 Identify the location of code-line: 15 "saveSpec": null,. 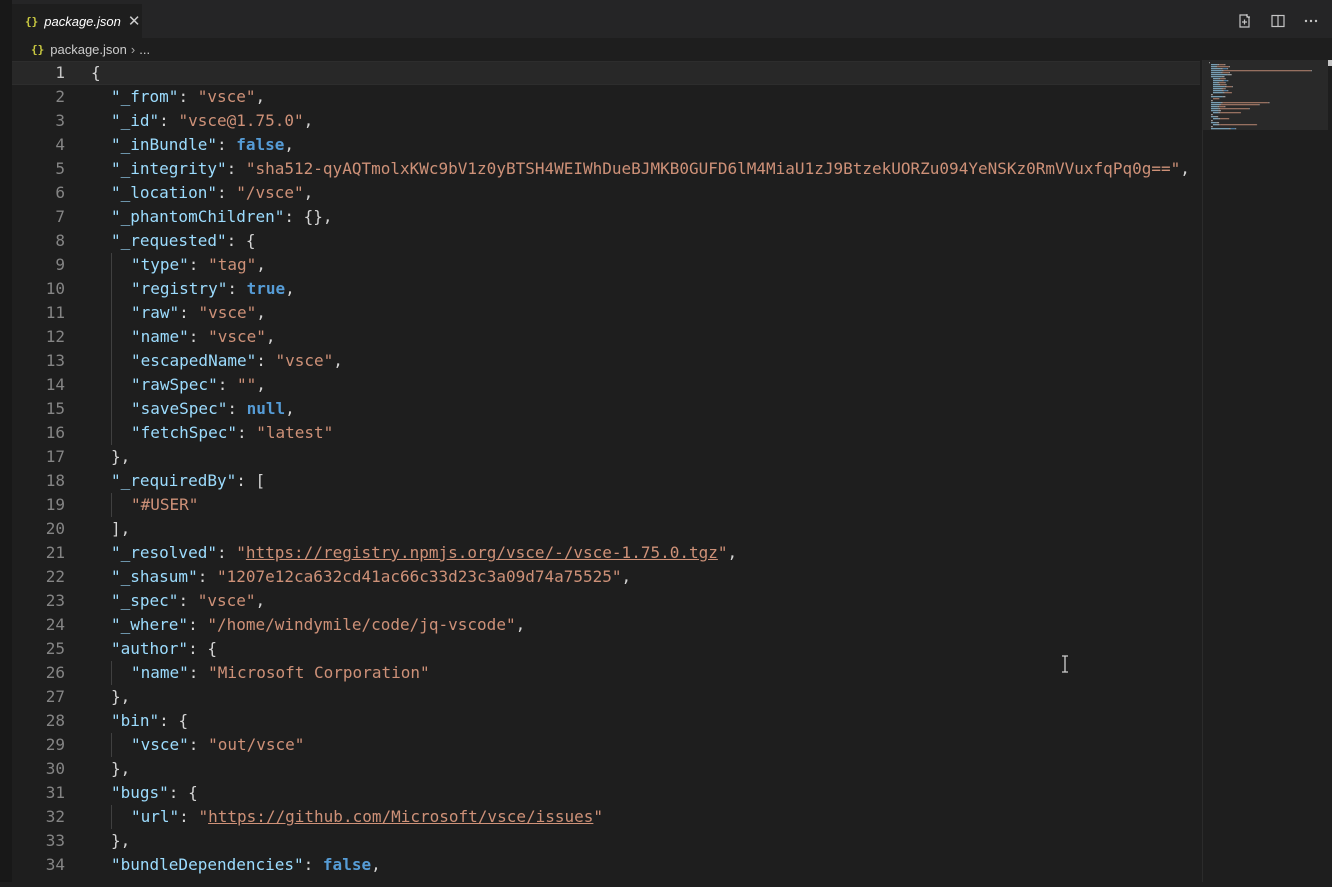
(606, 409).